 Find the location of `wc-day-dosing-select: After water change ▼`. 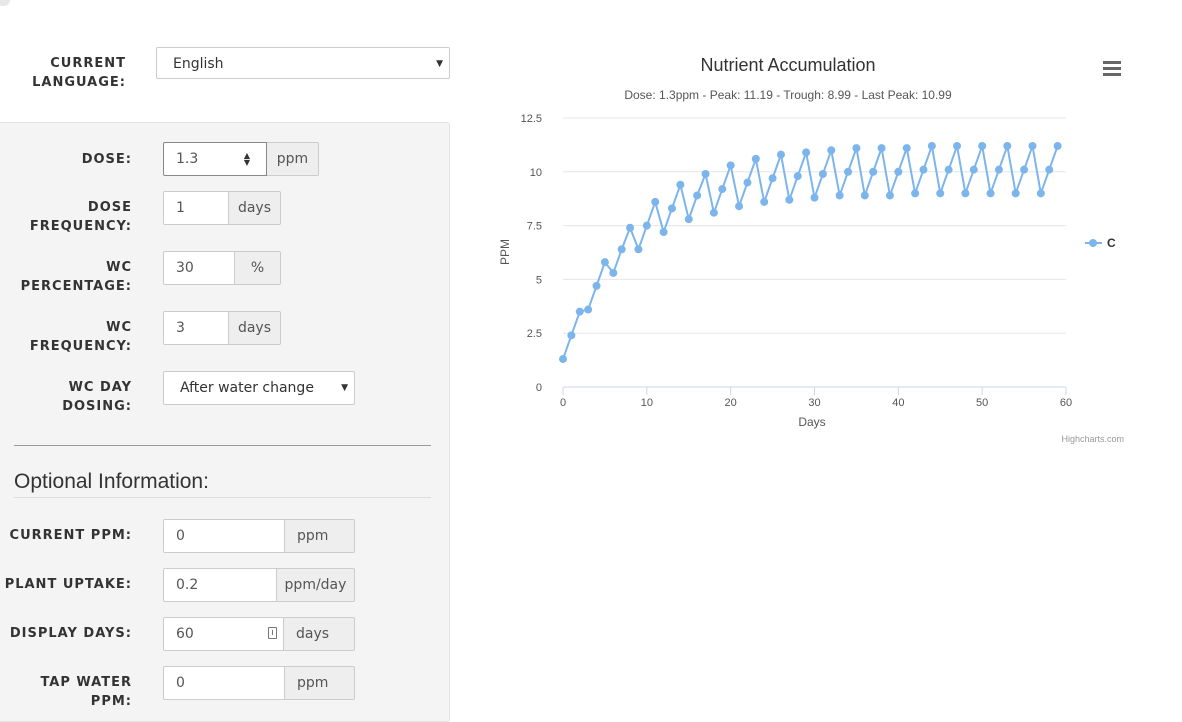

wc-day-dosing-select: After water change ▼ is located at coordinates (259, 388).